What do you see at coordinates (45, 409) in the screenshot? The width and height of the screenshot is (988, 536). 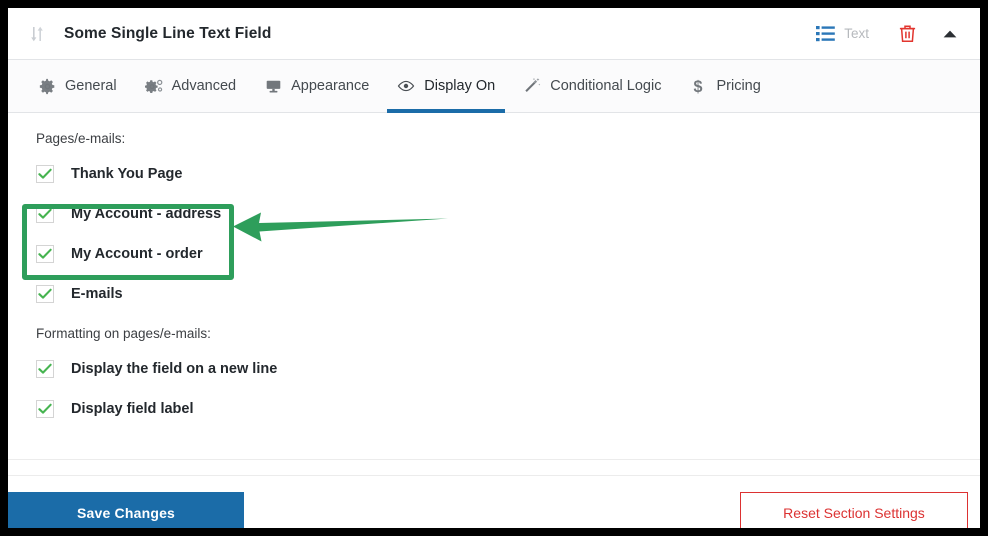 I see `checkbox-field-label` at bounding box center [45, 409].